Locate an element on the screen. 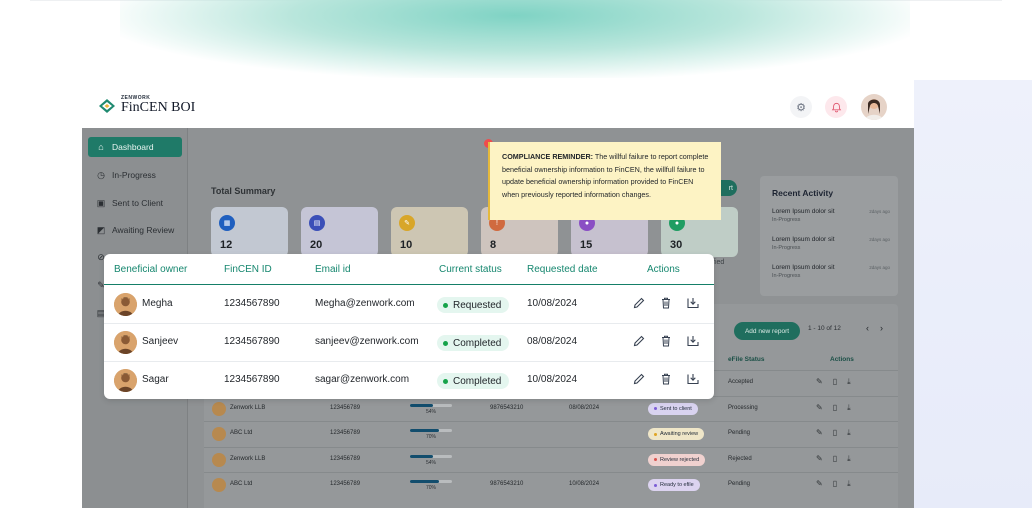 This screenshot has width=1032, height=508. activity-status: In-Progress is located at coordinates (786, 276).